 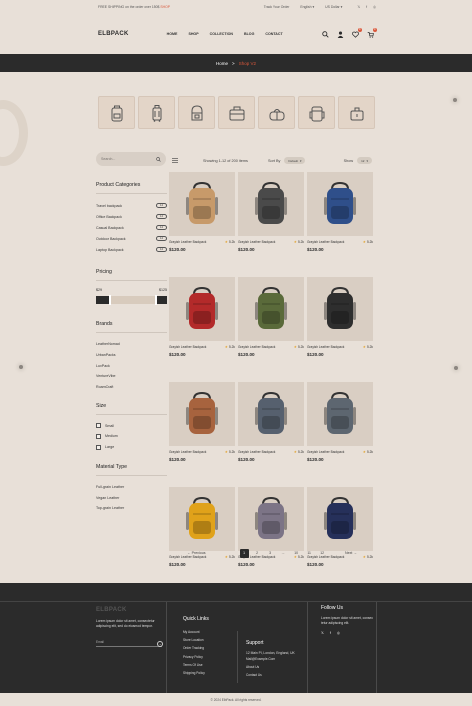 I want to click on nav-collection: COLLECTION, so click(x=221, y=34).